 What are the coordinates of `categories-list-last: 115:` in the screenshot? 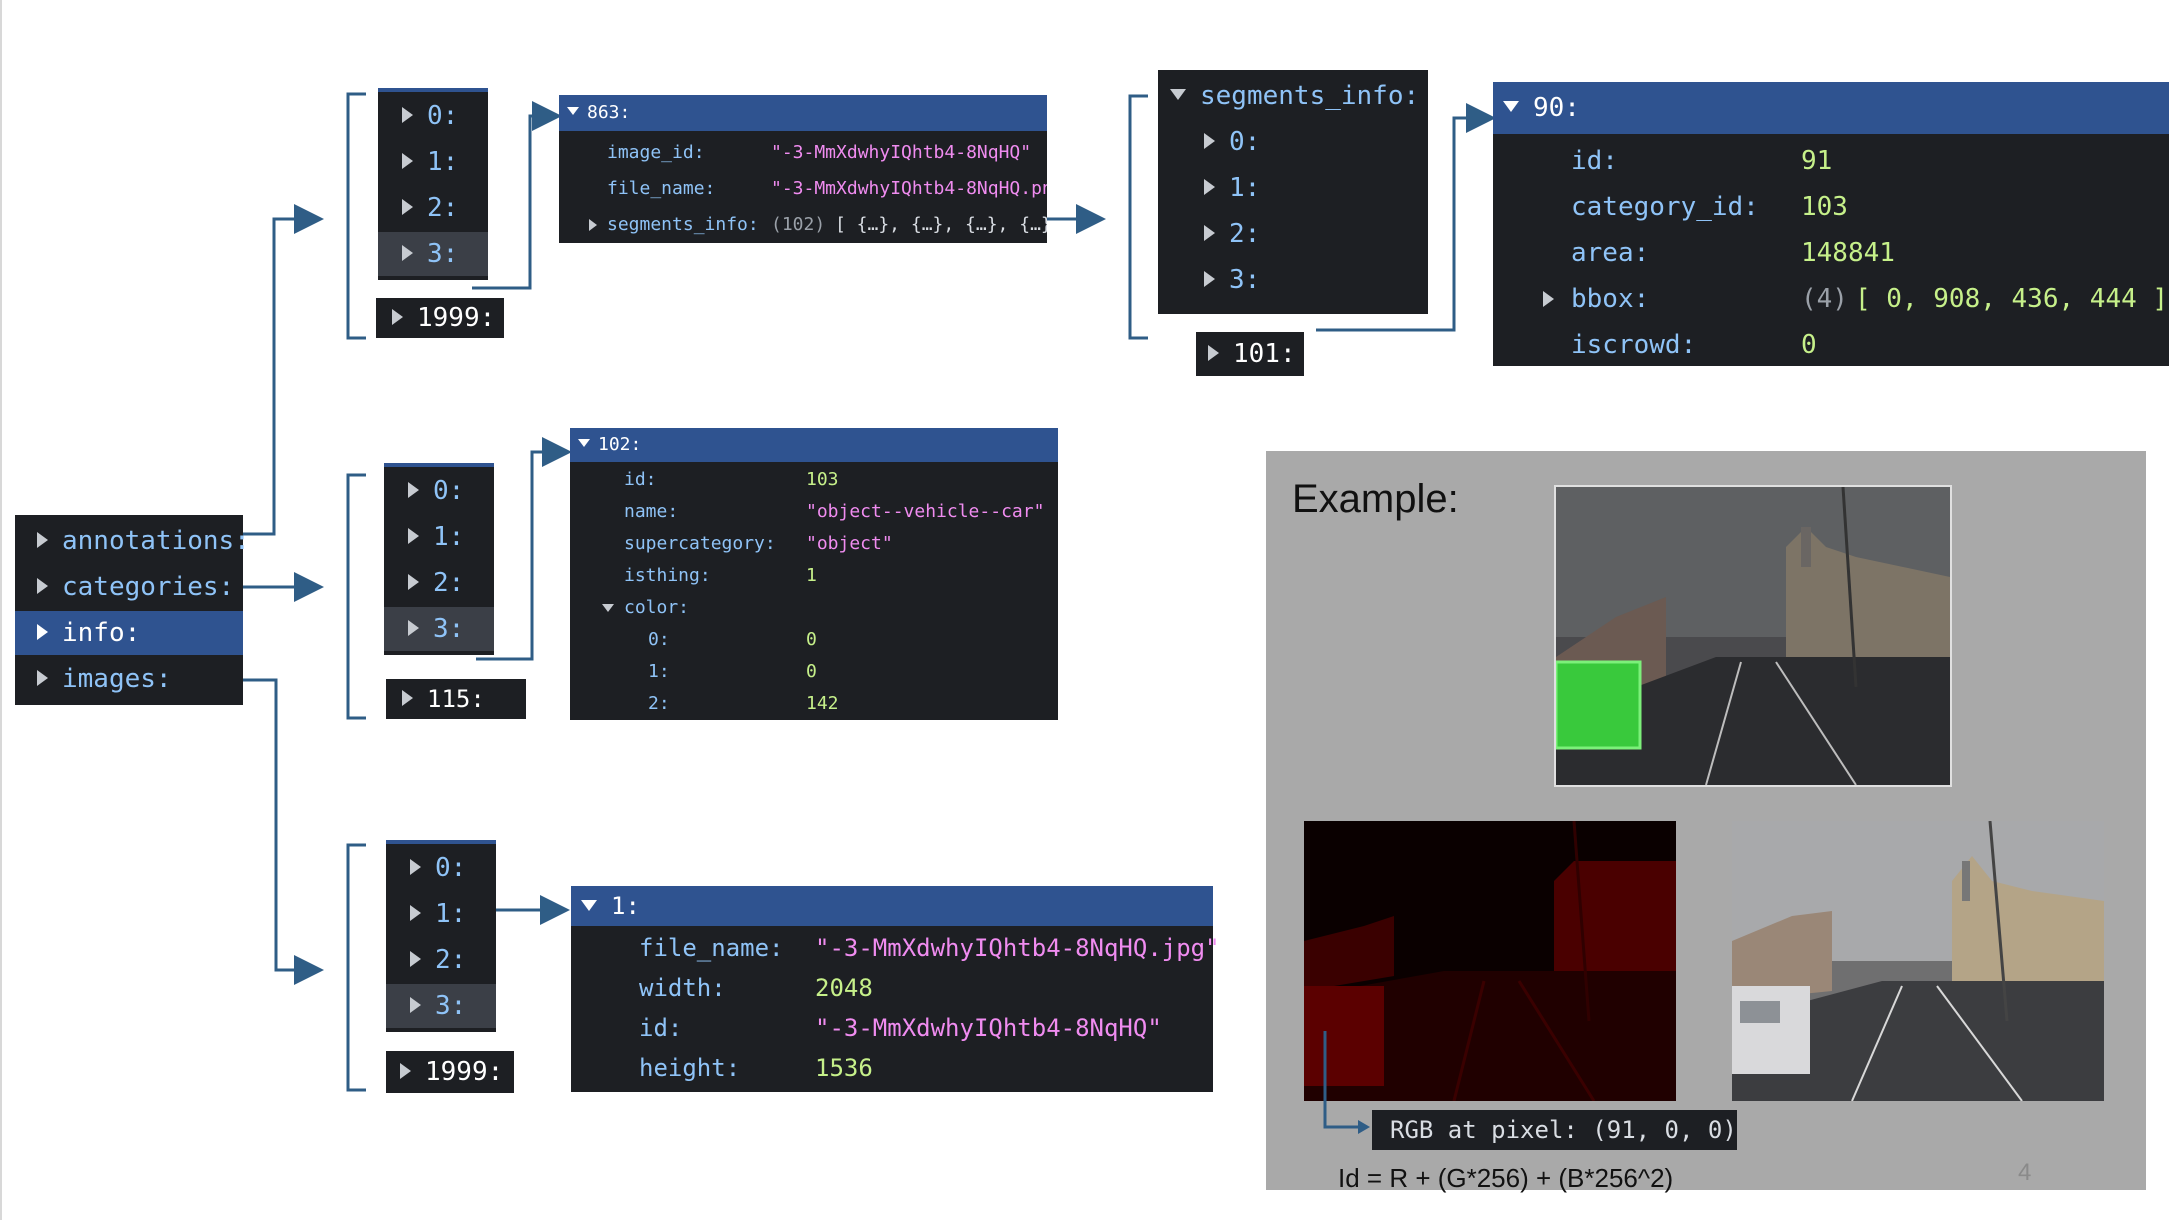 It's located at (456, 699).